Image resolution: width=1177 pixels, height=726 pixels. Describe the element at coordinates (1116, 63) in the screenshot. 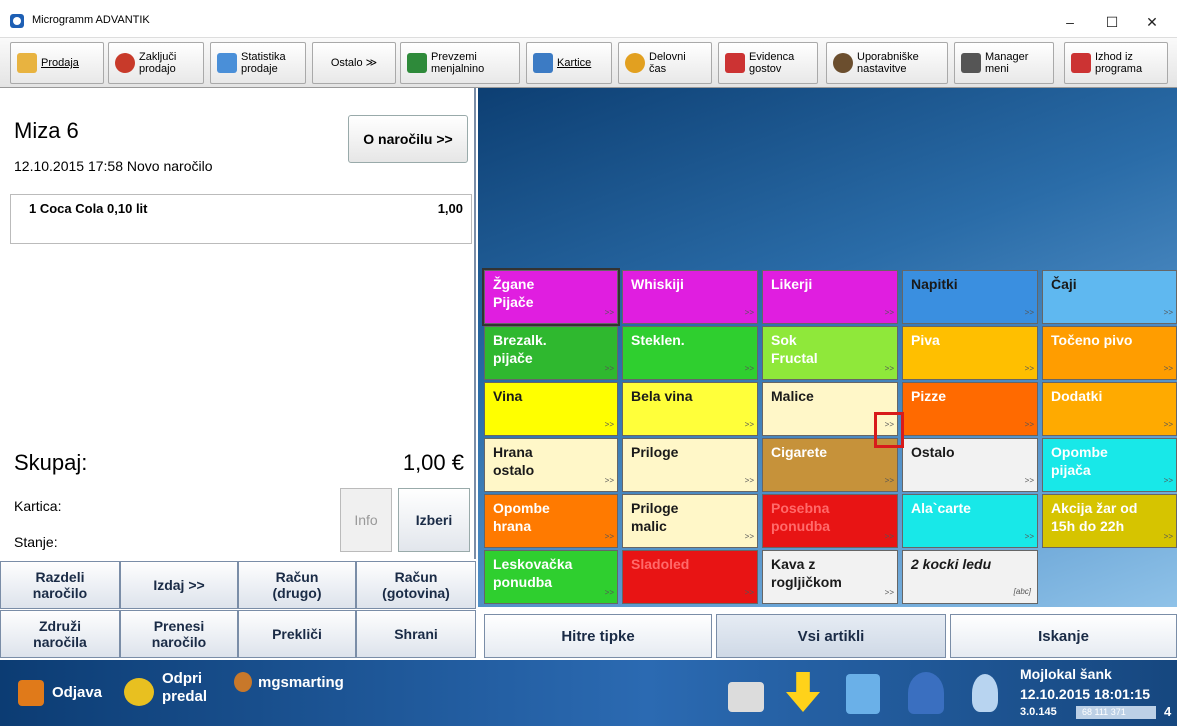

I see `toolbar-exit-button: Izhod iz programa` at that location.